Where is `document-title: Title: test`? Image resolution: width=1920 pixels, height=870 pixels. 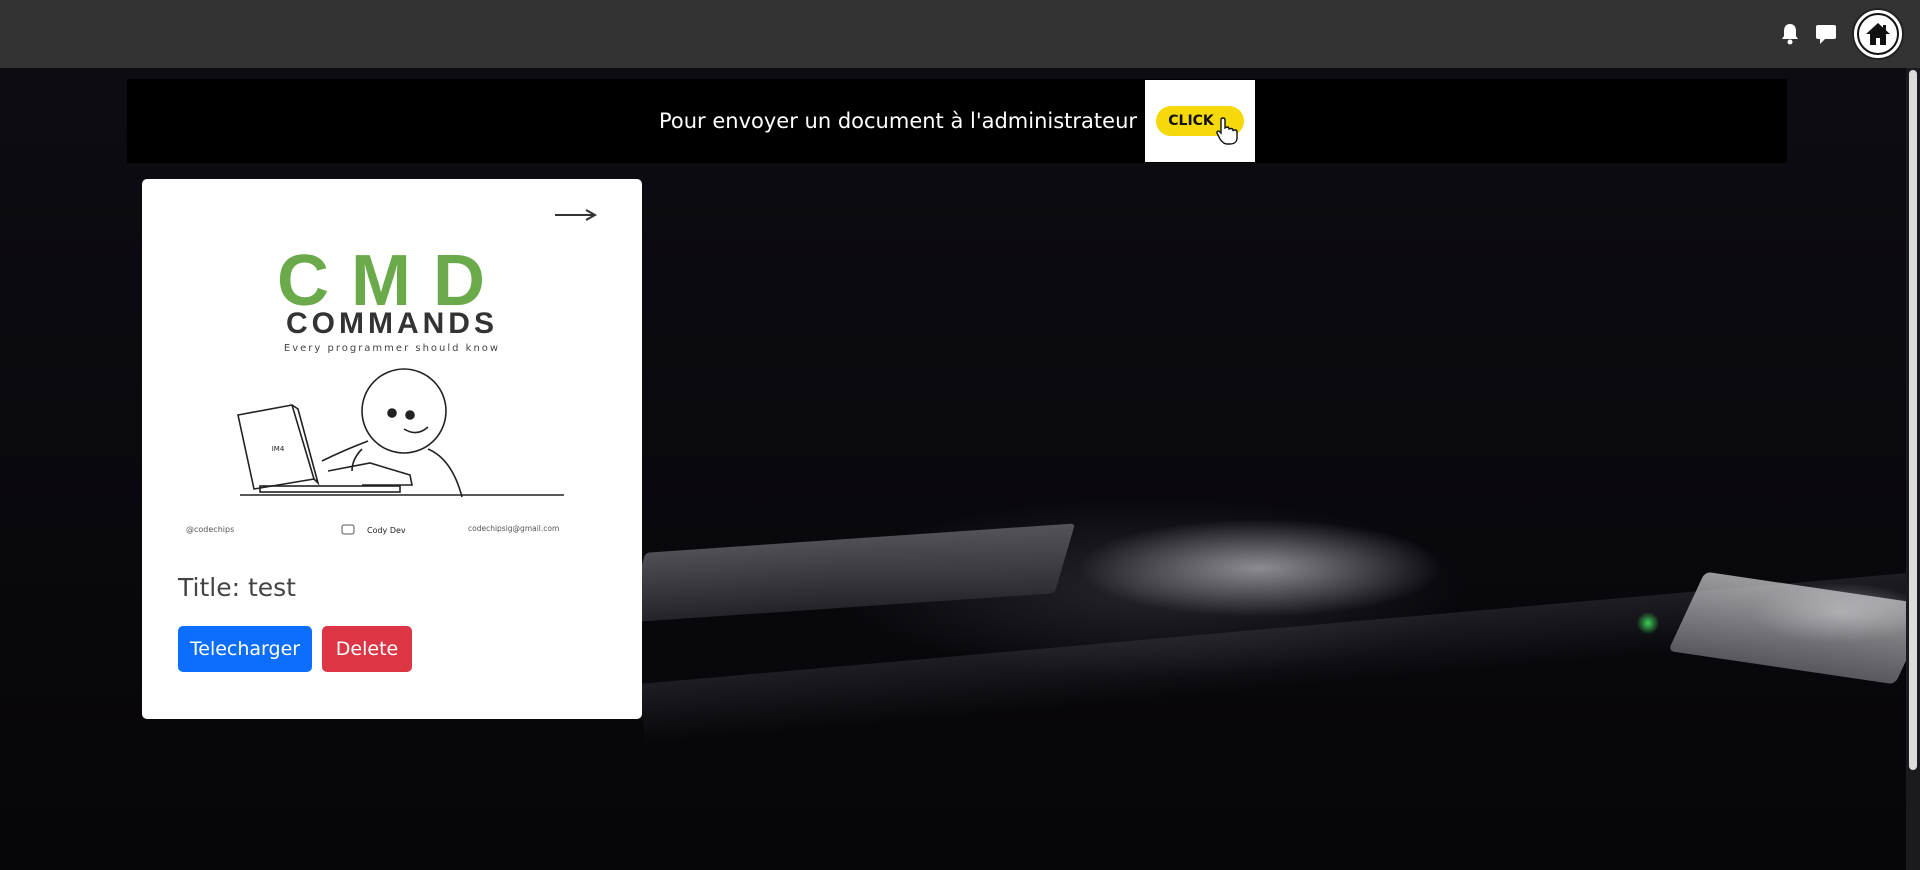 document-title: Title: test is located at coordinates (237, 587).